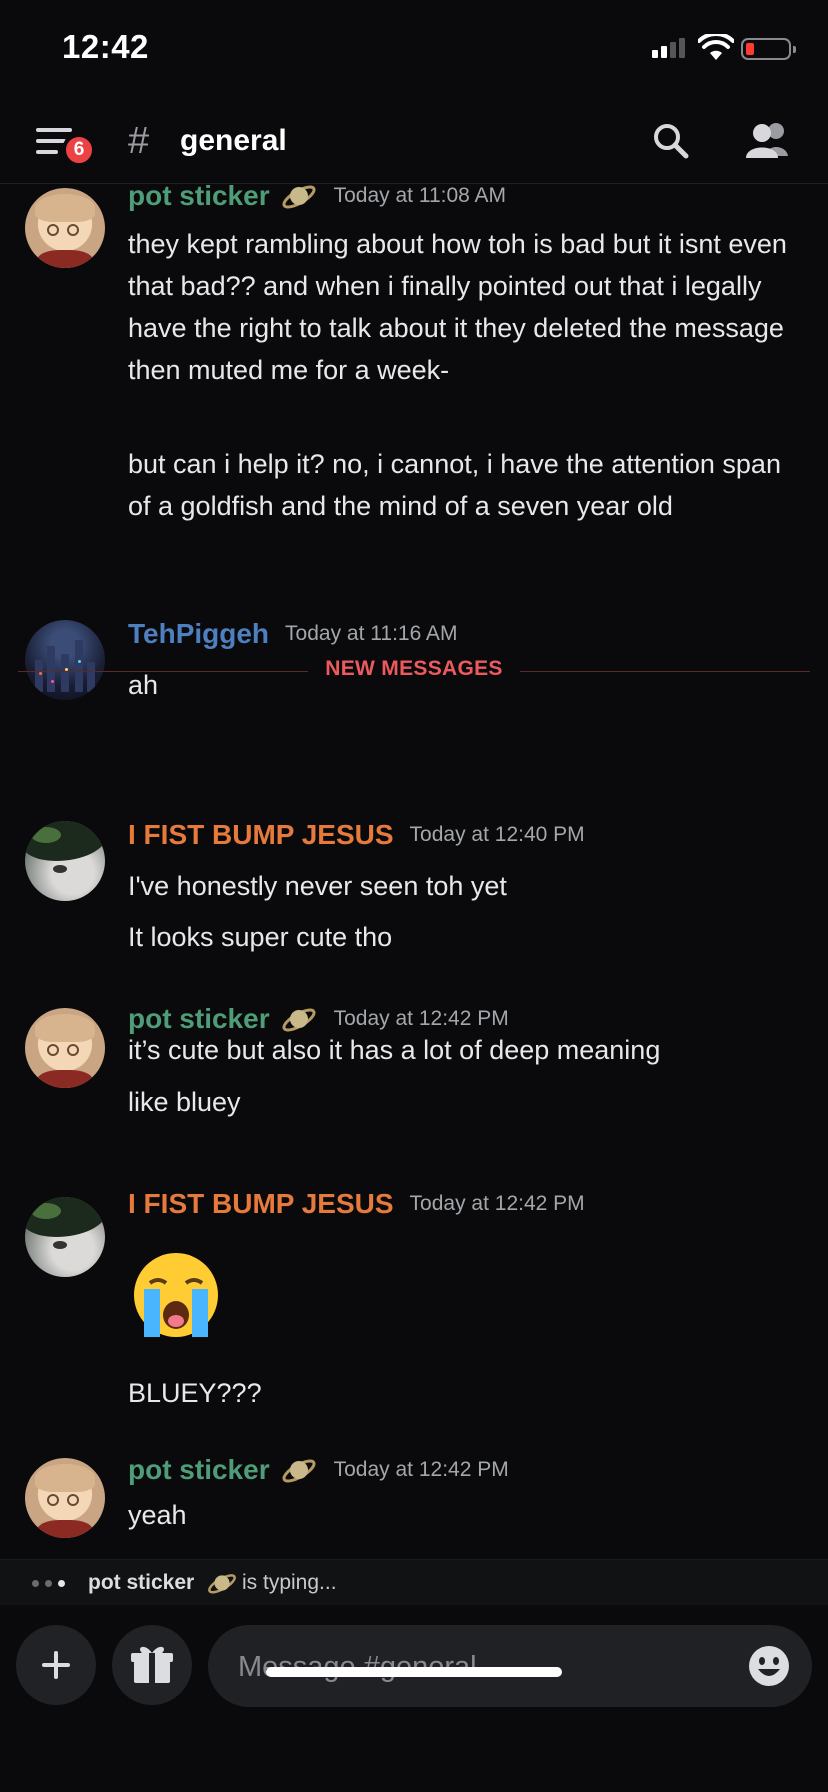 This screenshot has height=1792, width=828. I want to click on channel-hash-icon: #, so click(139, 141).